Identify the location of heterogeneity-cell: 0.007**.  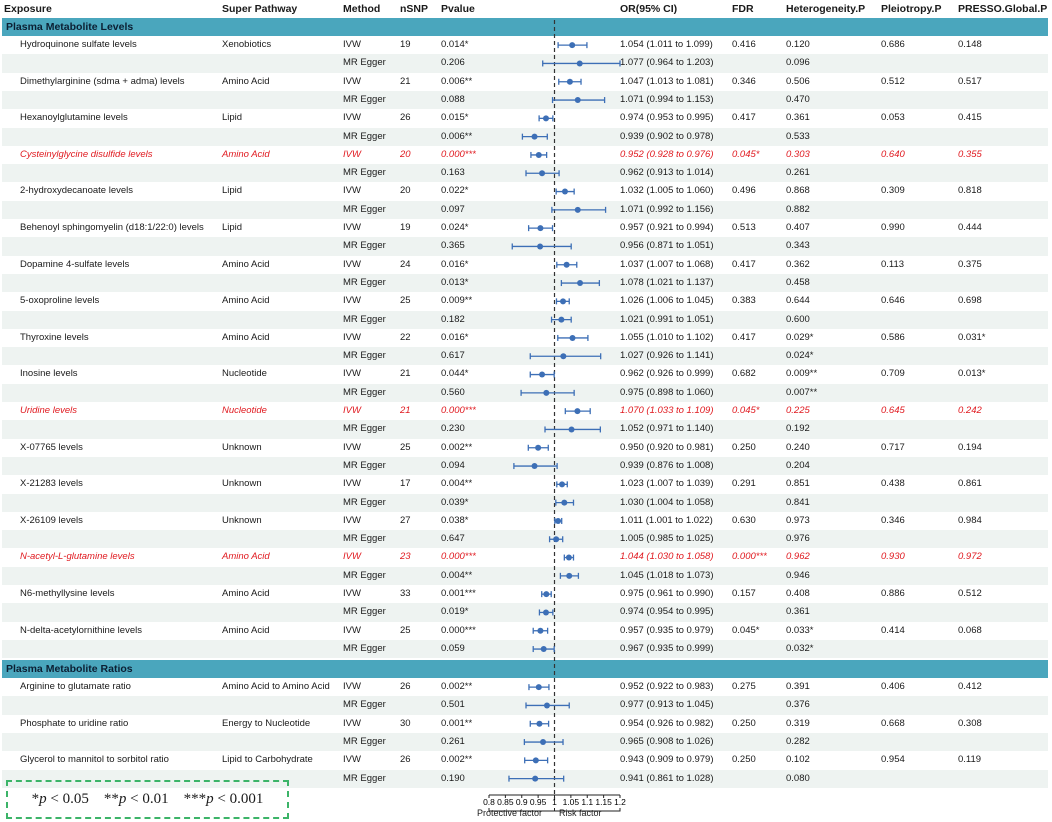
(802, 392).